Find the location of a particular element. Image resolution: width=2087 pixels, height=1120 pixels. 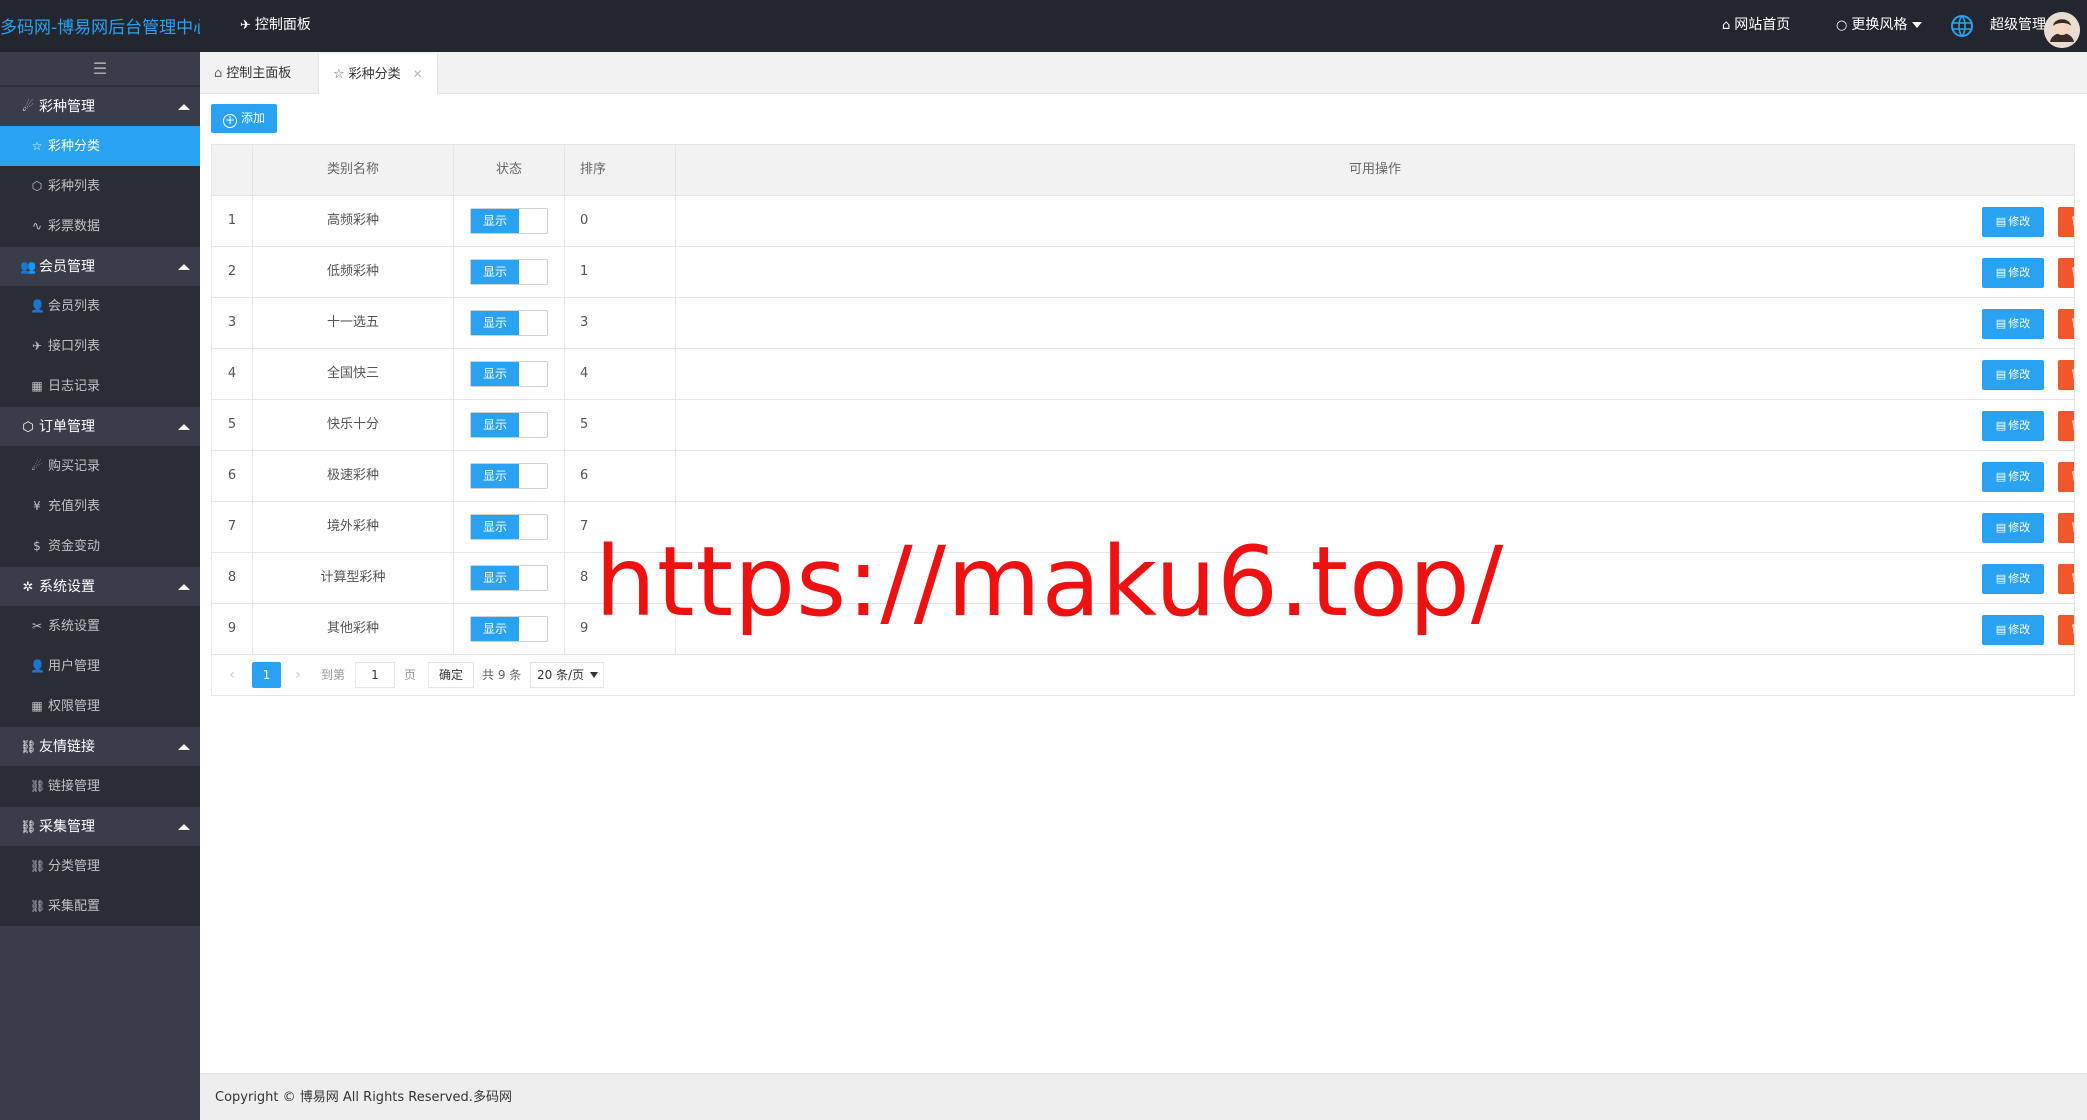

control-panel-link: ✈ 控制面板 is located at coordinates (275, 26).